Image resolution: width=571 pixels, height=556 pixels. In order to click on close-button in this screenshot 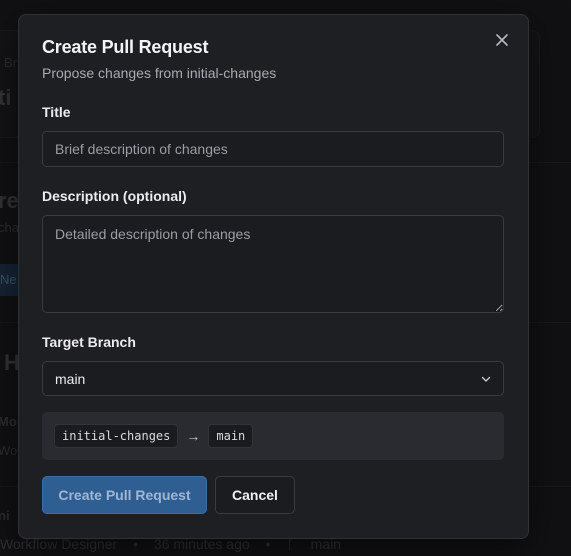, I will do `click(502, 40)`.